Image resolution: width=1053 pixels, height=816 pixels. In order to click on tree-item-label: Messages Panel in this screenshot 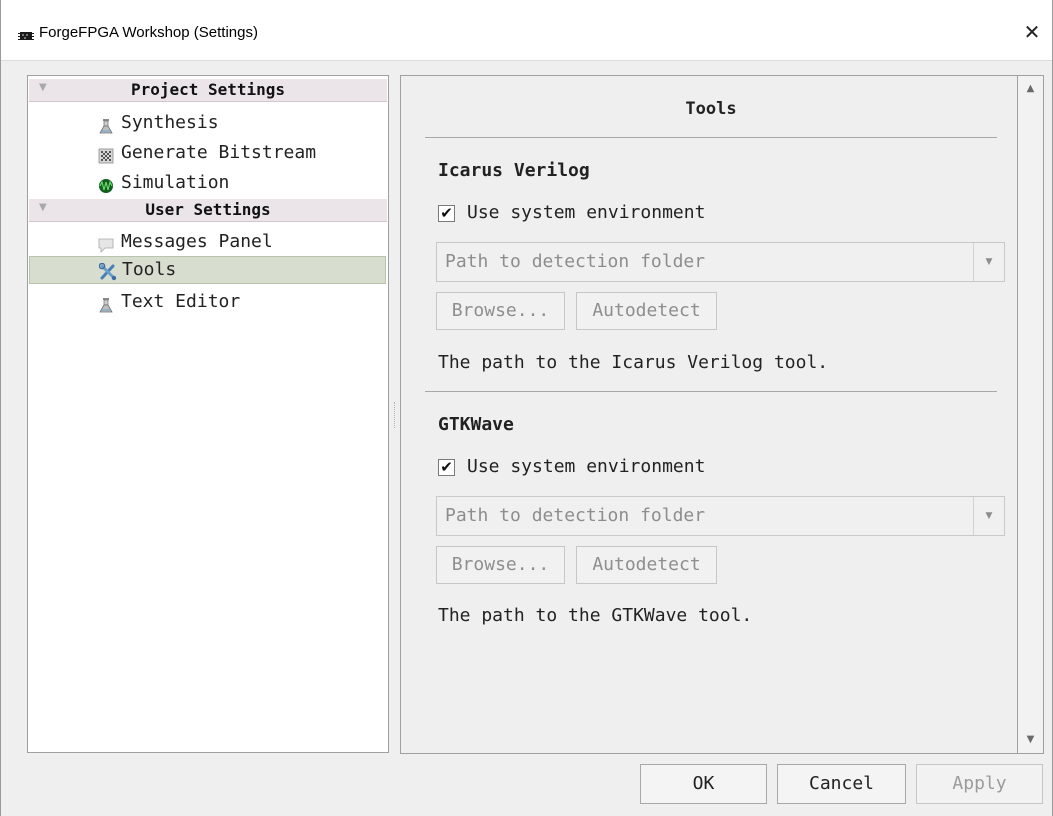, I will do `click(197, 241)`.